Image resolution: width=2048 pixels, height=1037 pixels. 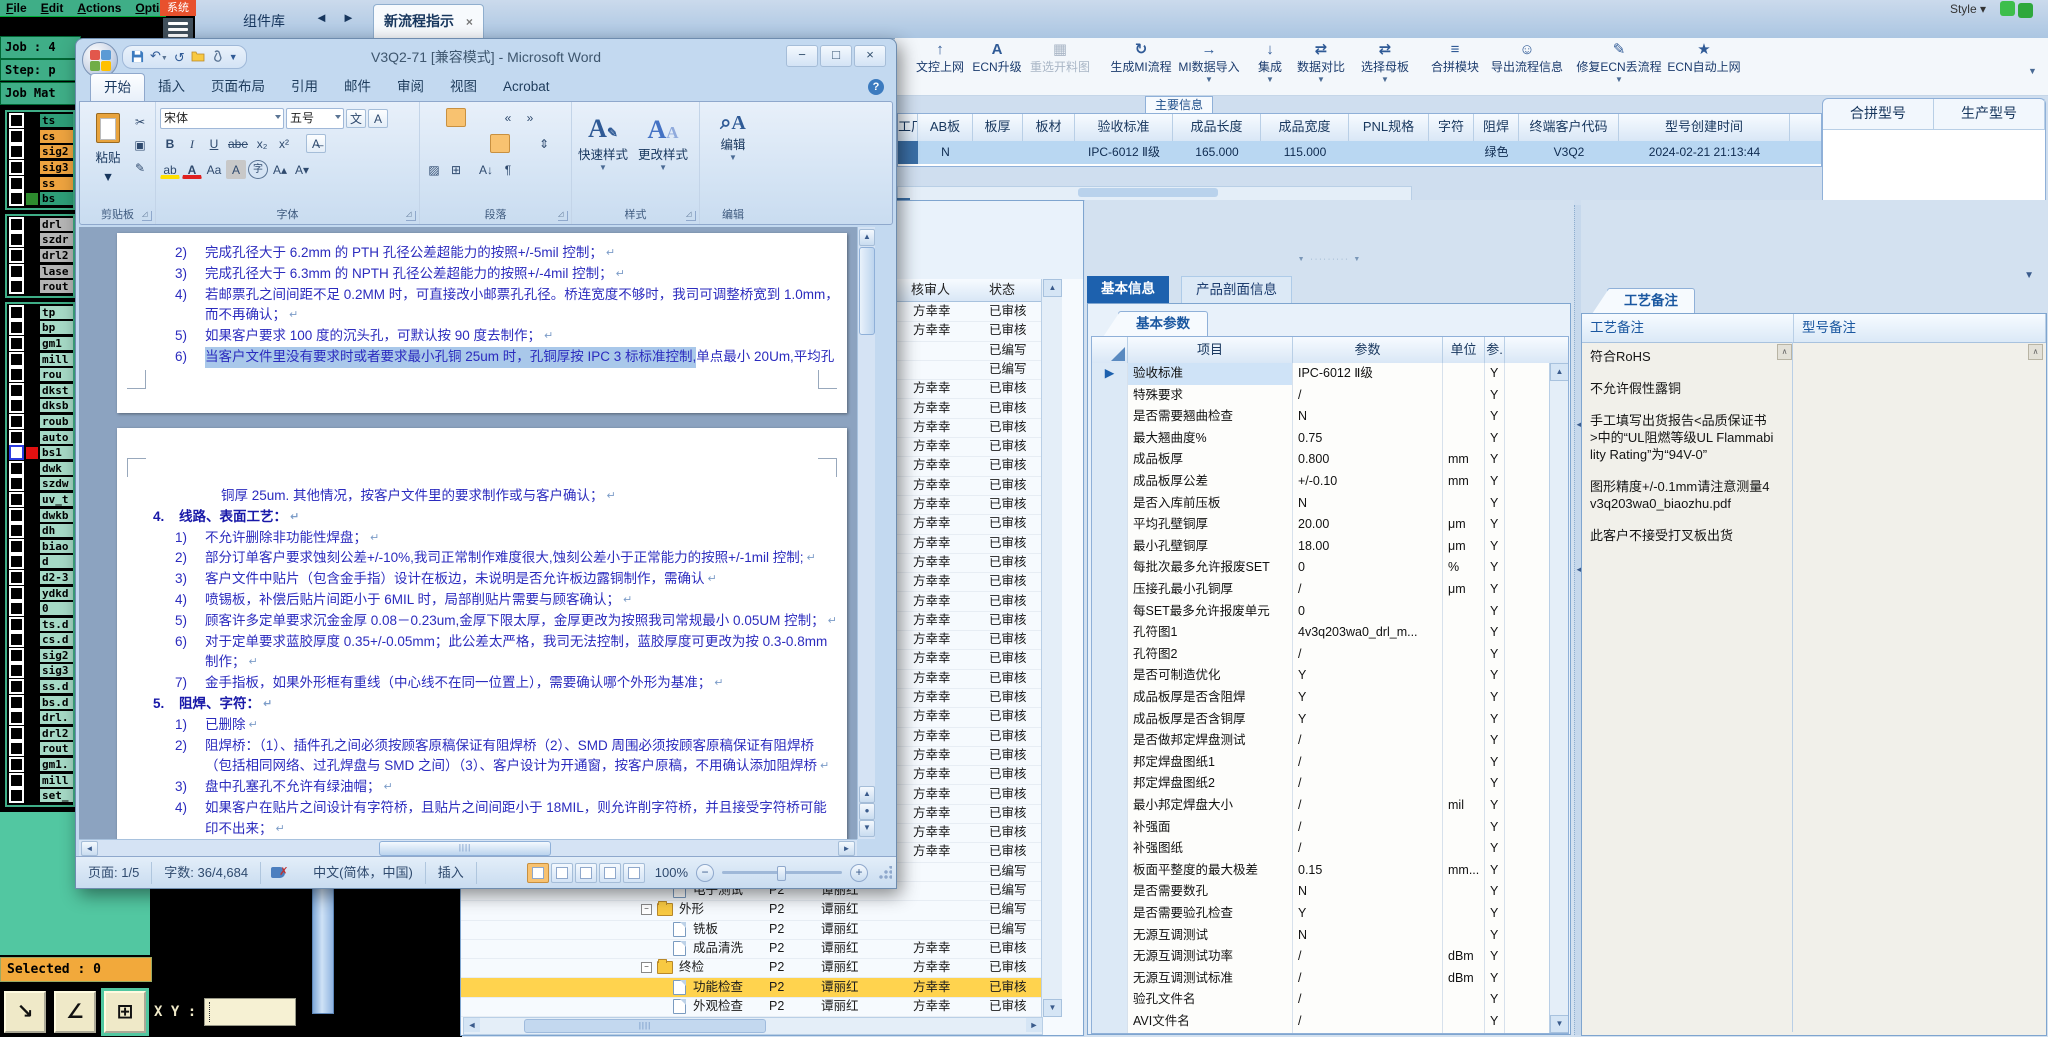 What do you see at coordinates (40, 437) in the screenshot?
I see `layer-row: auto` at bounding box center [40, 437].